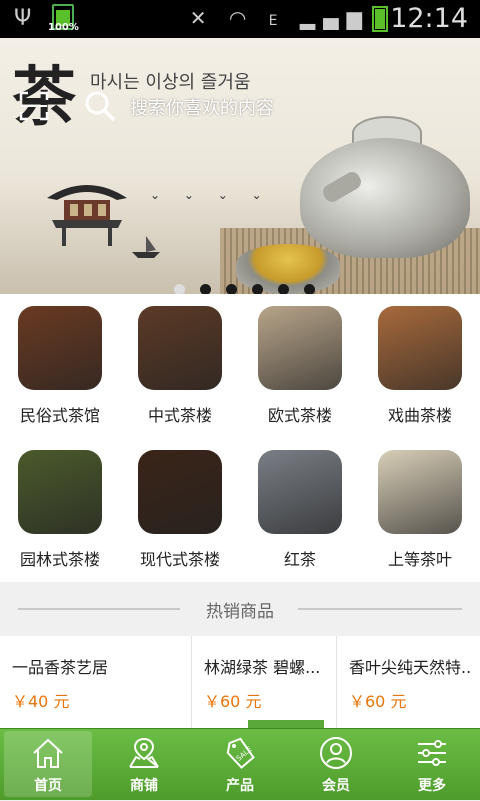 The image size is (480, 801). I want to click on status-clock: 12:14, so click(429, 18).